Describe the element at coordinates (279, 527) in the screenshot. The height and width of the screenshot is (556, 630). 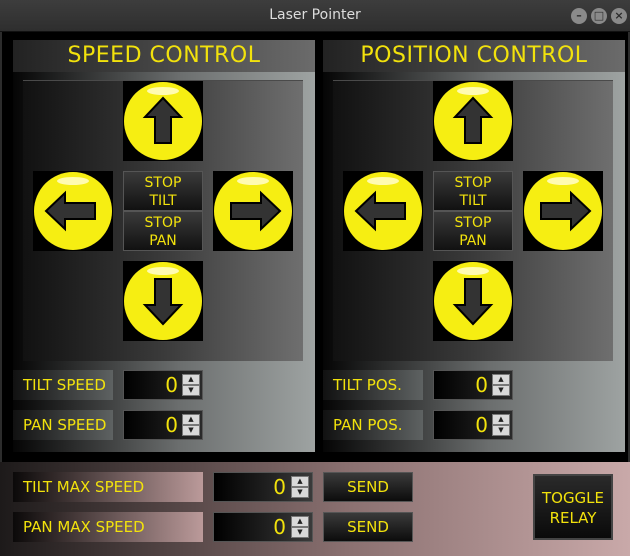
I see `pan-max-speed-value: 0` at that location.